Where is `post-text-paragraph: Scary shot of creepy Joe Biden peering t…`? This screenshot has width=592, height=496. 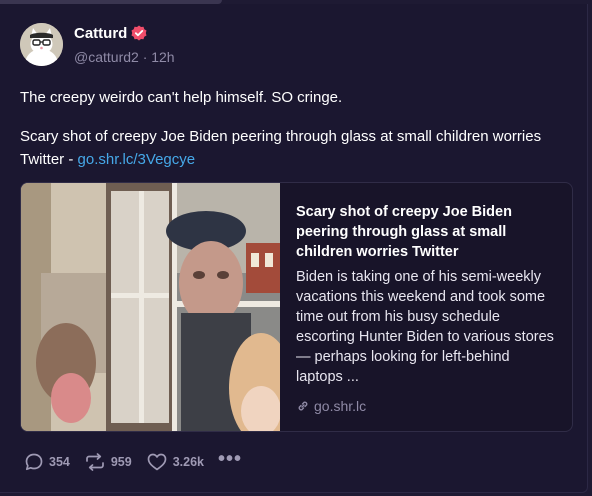 post-text-paragraph: Scary shot of creepy Joe Biden peering t… is located at coordinates (290, 148).